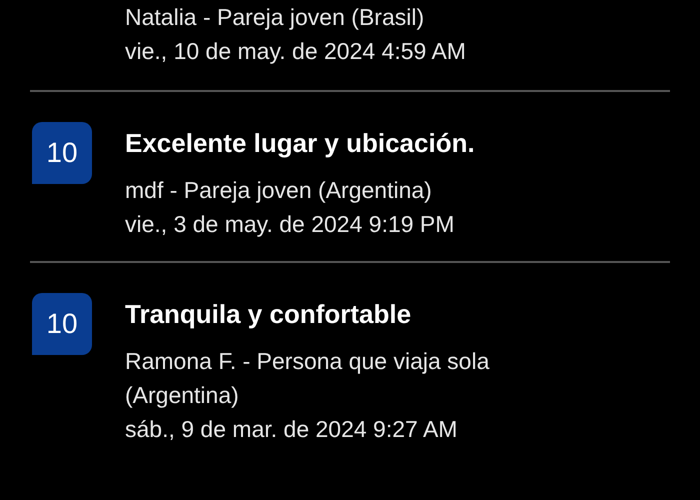 Image resolution: width=700 pixels, height=500 pixels. Describe the element at coordinates (307, 378) in the screenshot. I see `reviewer-info: Ramona F. - Persona que viaja sola (Argentina)` at that location.